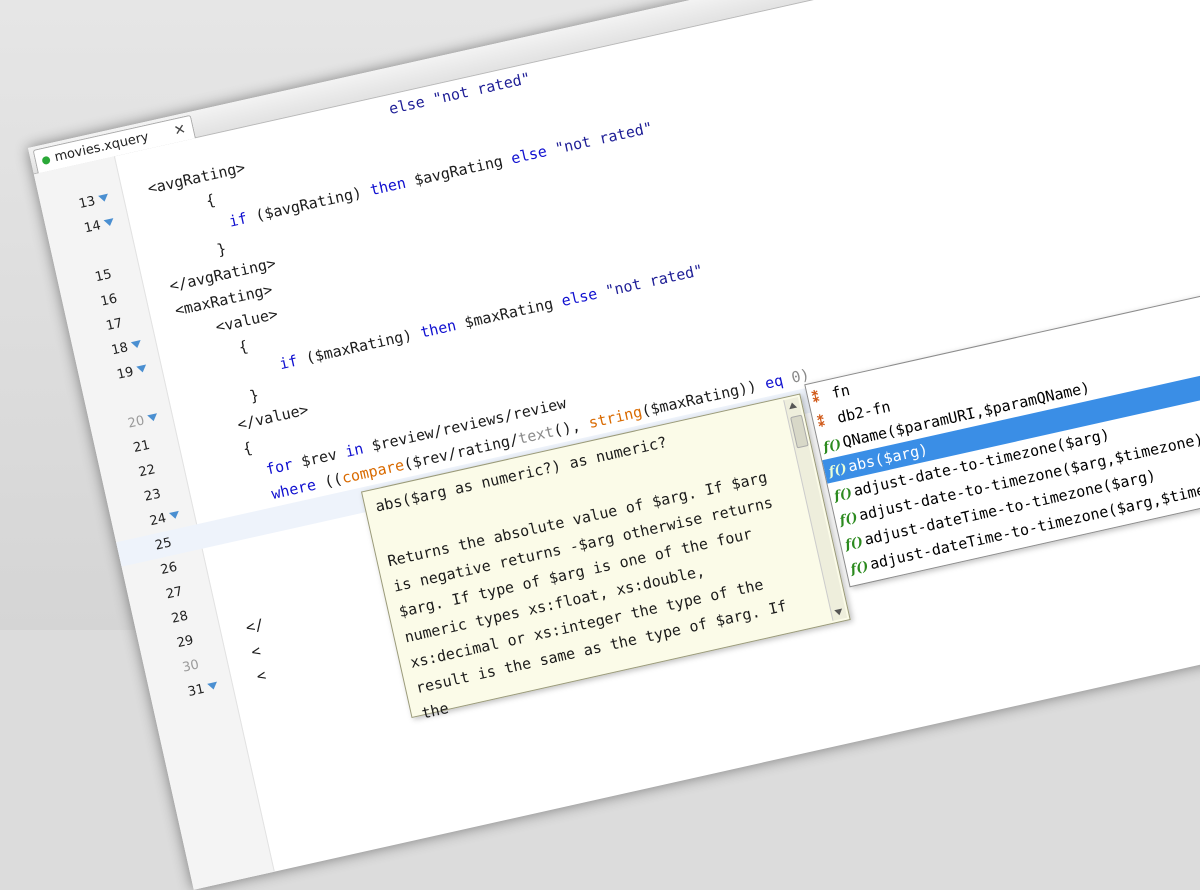 This screenshot has width=1200, height=890. What do you see at coordinates (246, 628) in the screenshot?
I see `code-token: </` at bounding box center [246, 628].